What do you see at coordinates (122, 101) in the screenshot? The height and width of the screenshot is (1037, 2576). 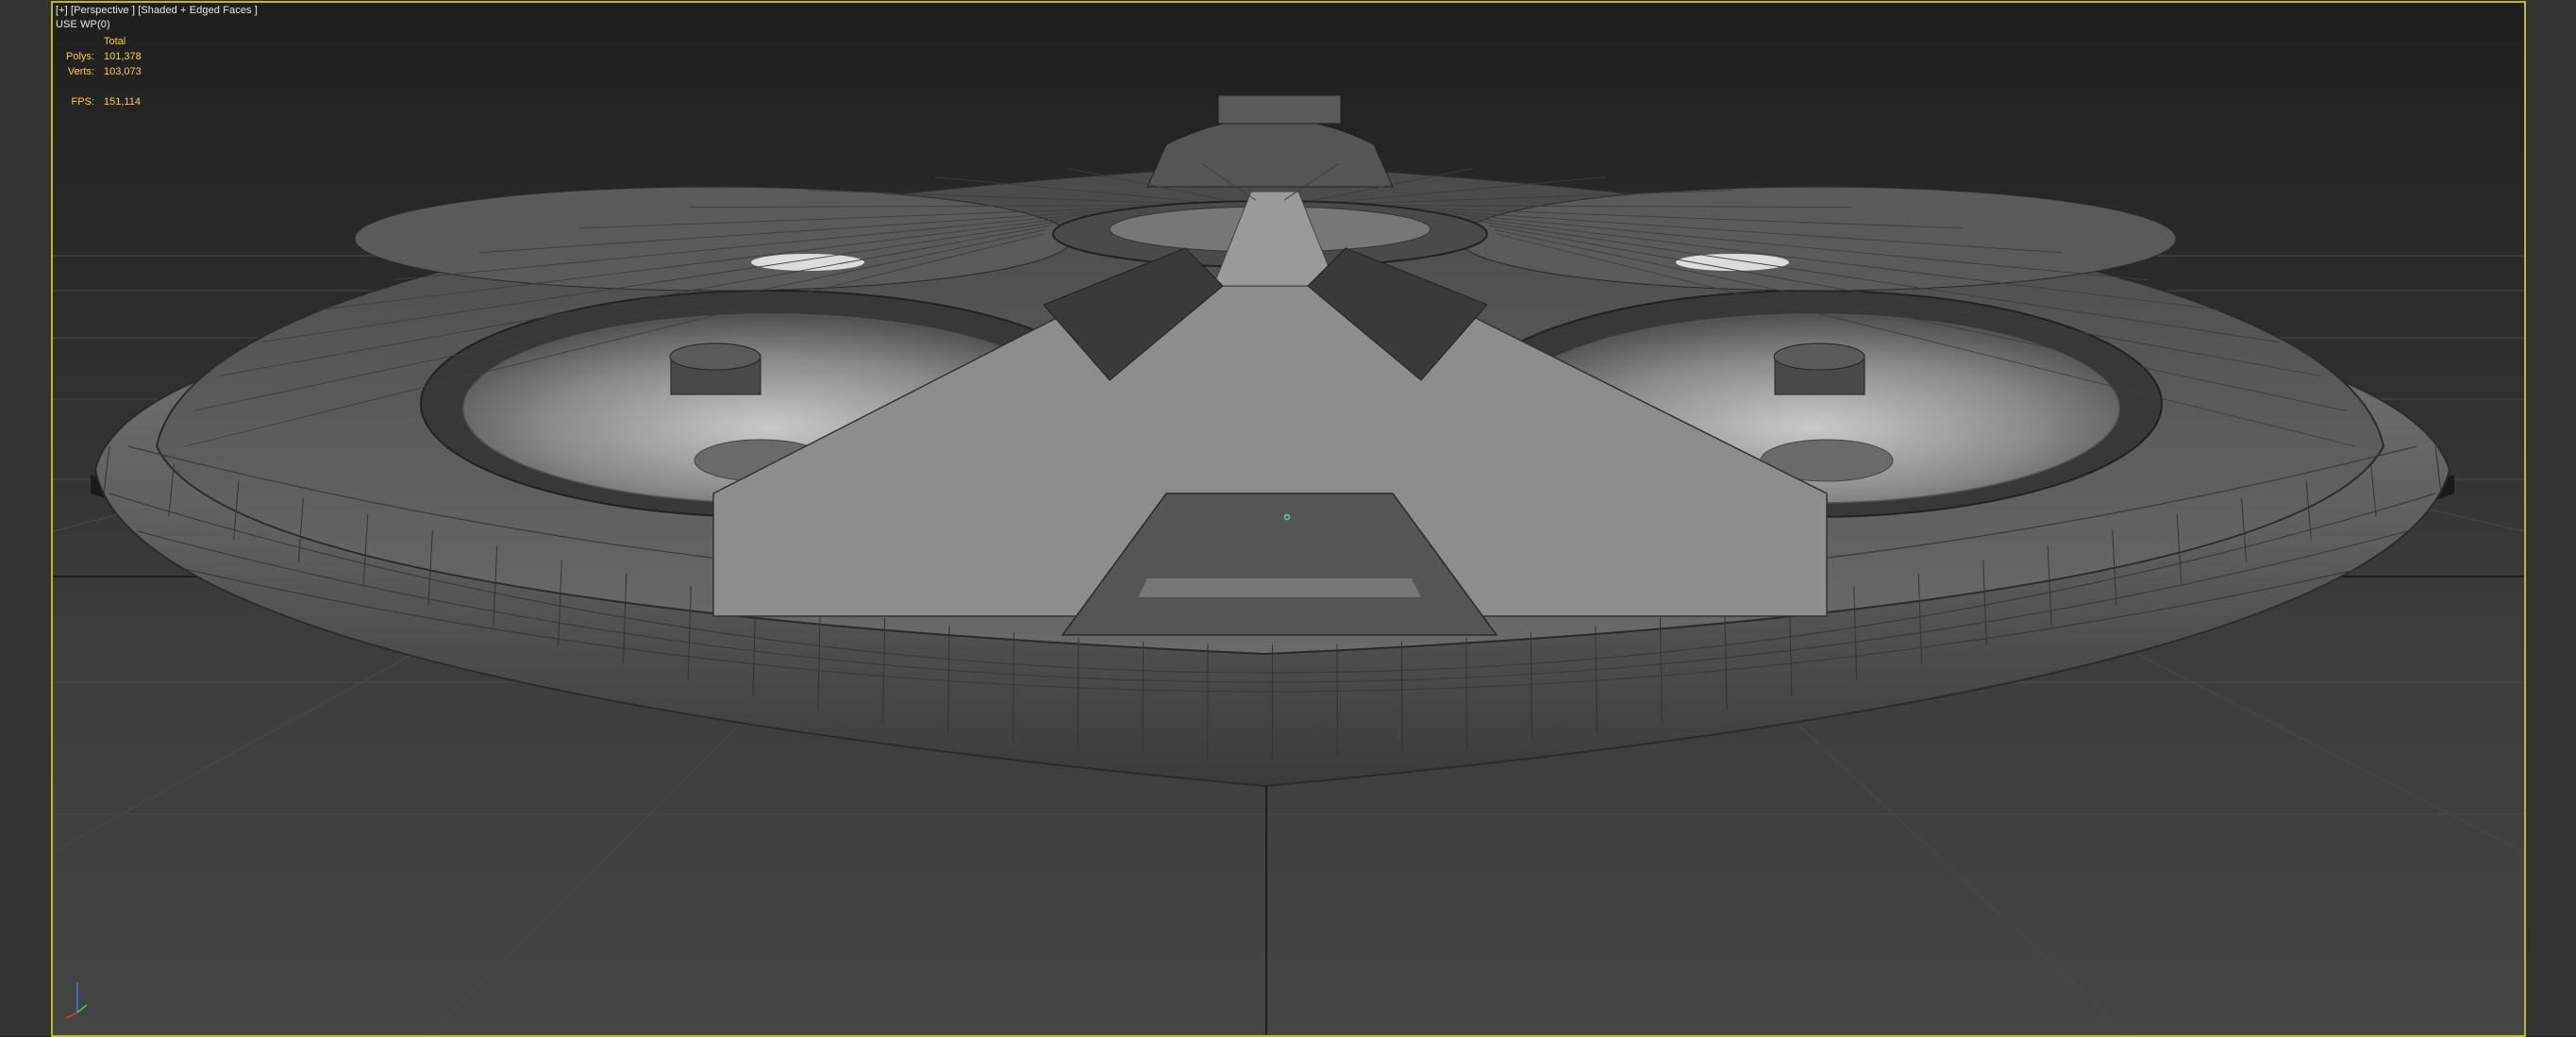 I see `fps-value: 151,114` at bounding box center [122, 101].